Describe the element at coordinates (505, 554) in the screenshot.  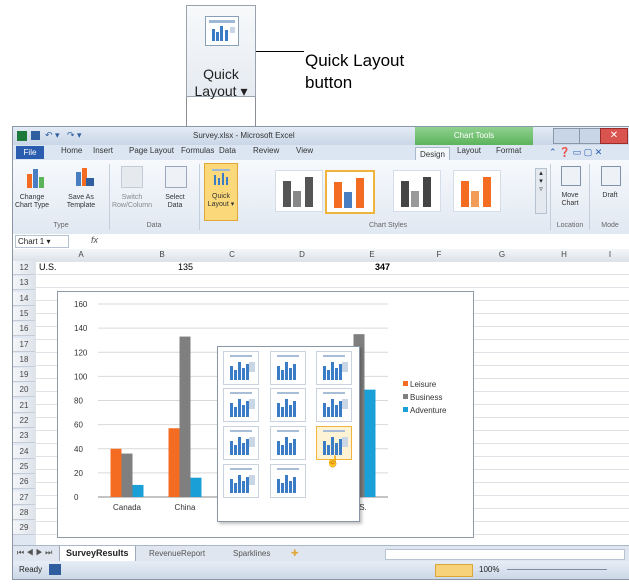
I see `horizontal-scrollbar` at that location.